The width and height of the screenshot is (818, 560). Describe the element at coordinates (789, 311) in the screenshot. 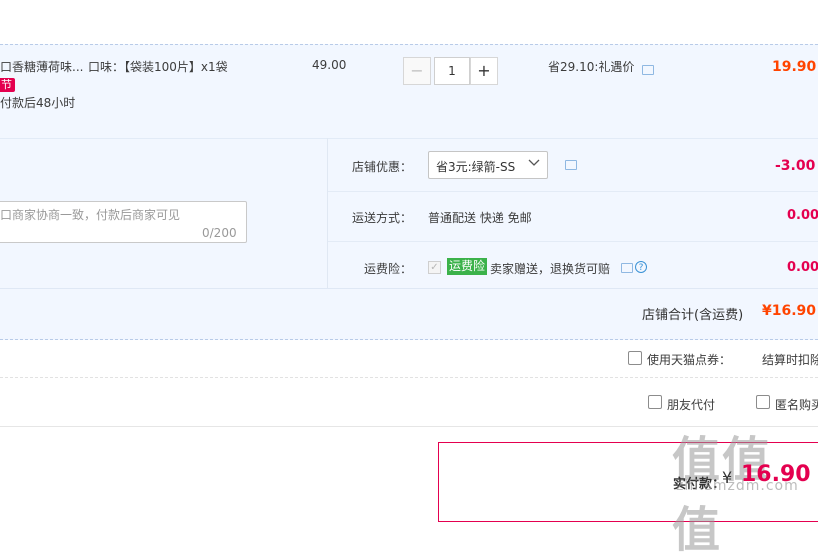

I see `shop-total-value: ¥16.90` at that location.